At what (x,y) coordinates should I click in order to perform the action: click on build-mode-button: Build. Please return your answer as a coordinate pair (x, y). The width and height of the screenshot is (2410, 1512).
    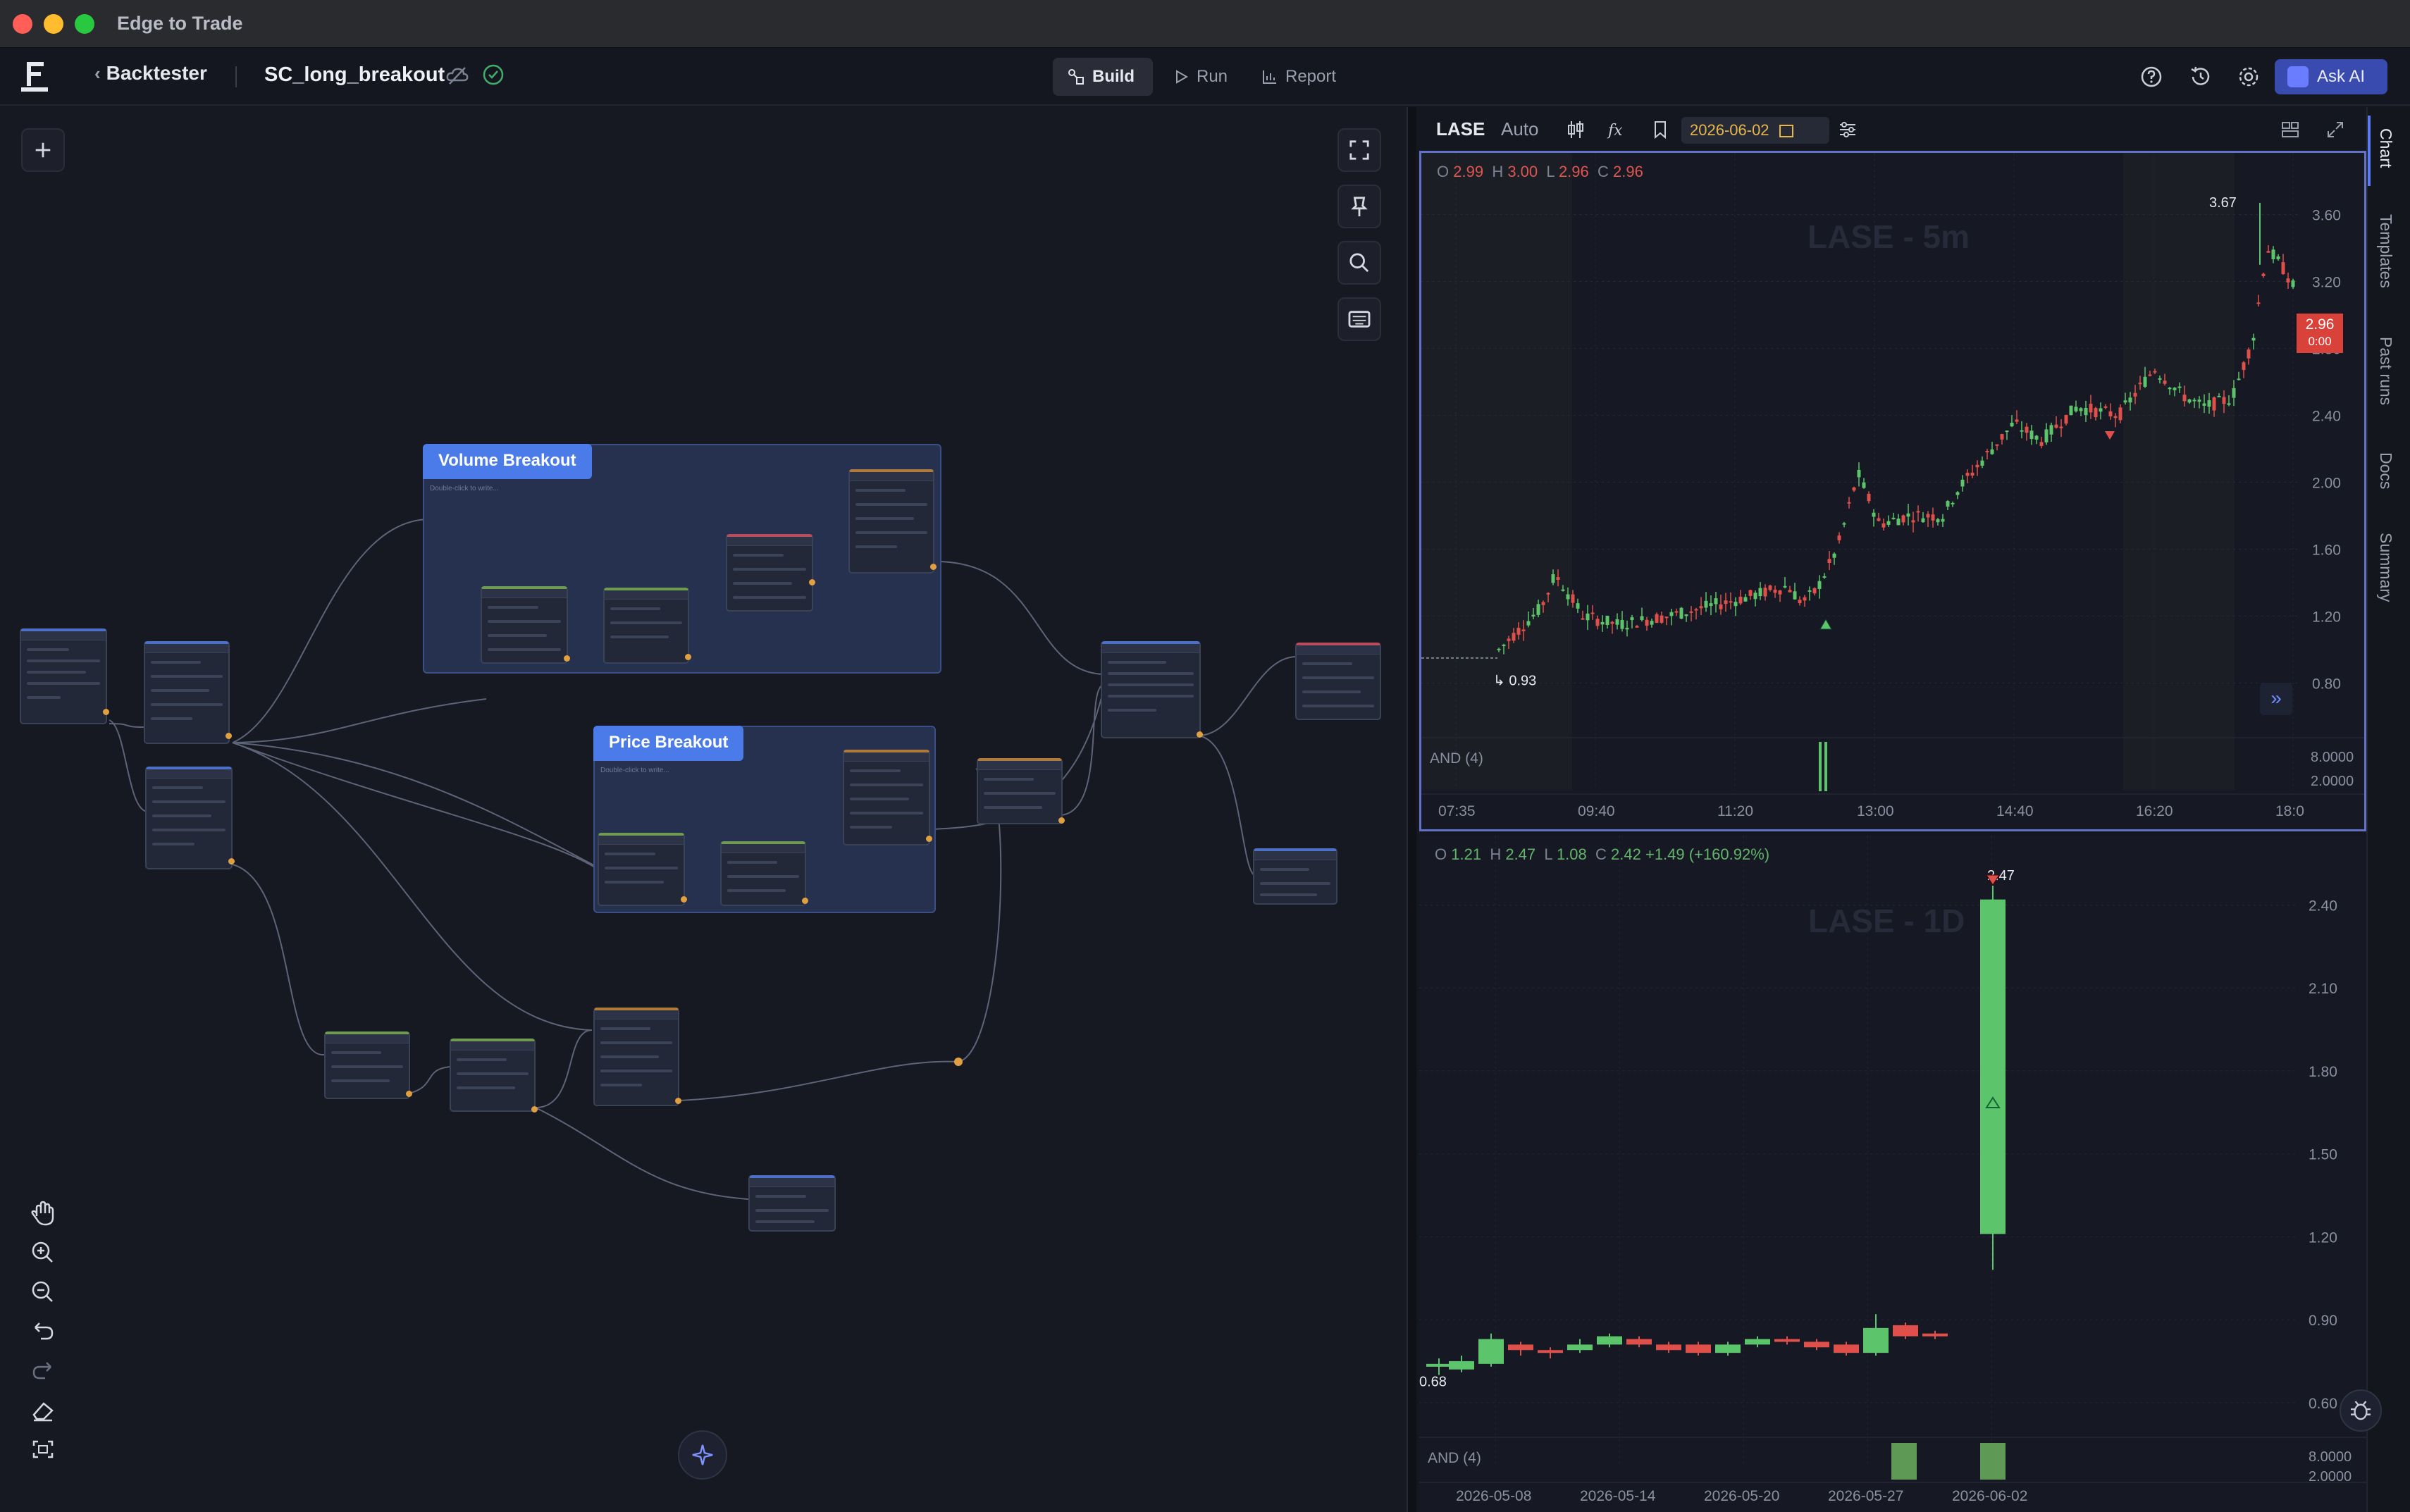
    Looking at the image, I should click on (1103, 77).